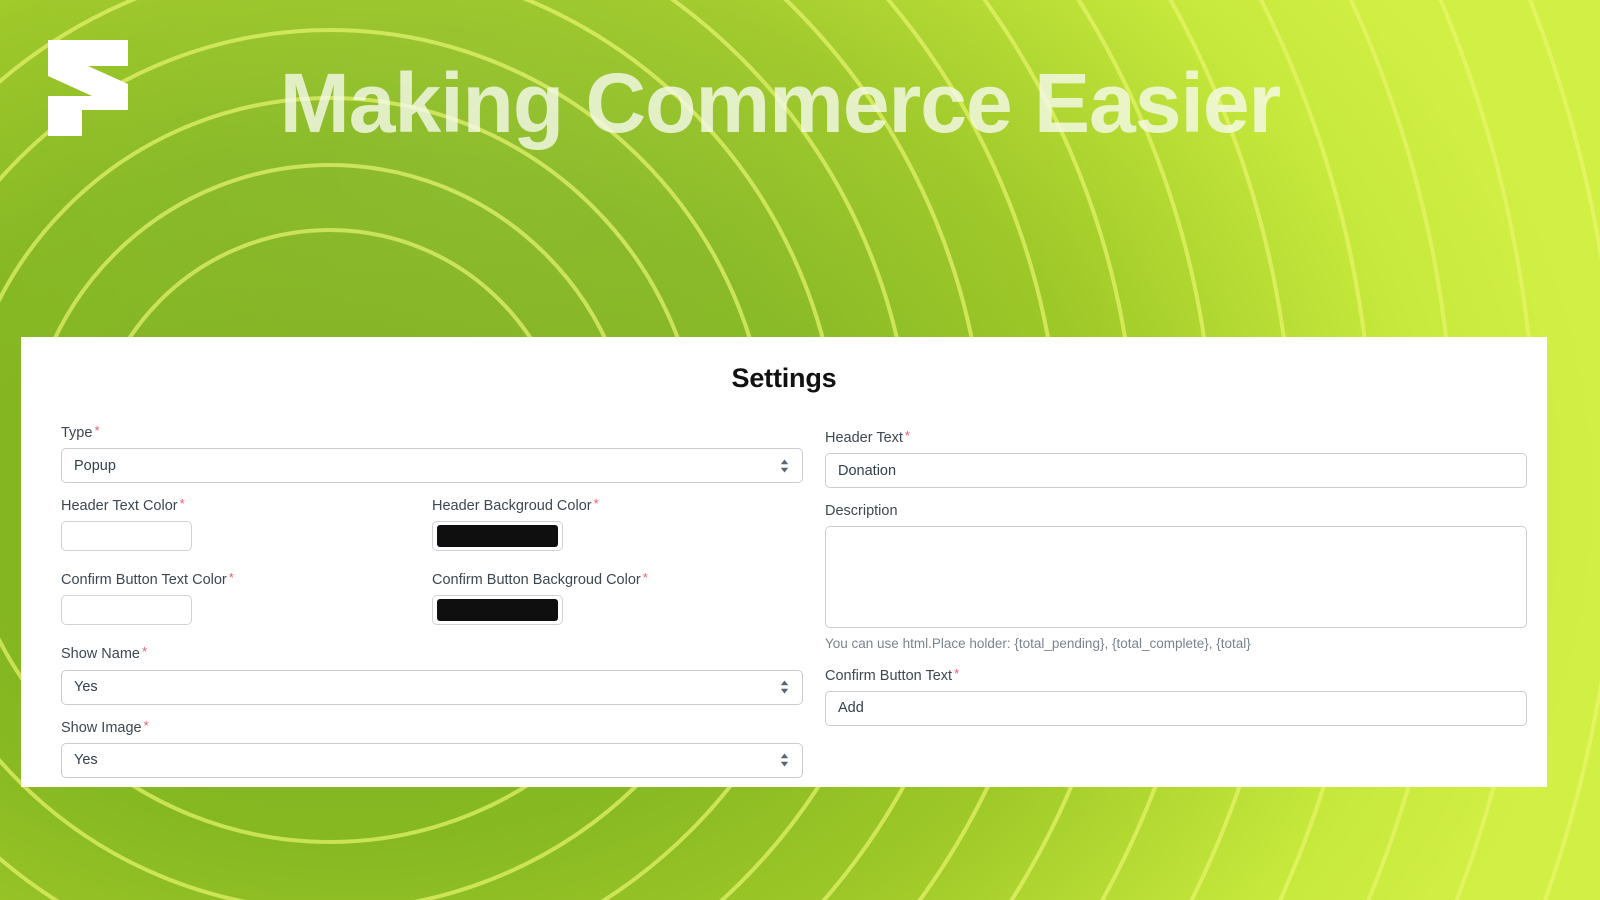 Image resolution: width=1600 pixels, height=900 pixels. I want to click on field-header-text-label: Header Text *, so click(1176, 438).